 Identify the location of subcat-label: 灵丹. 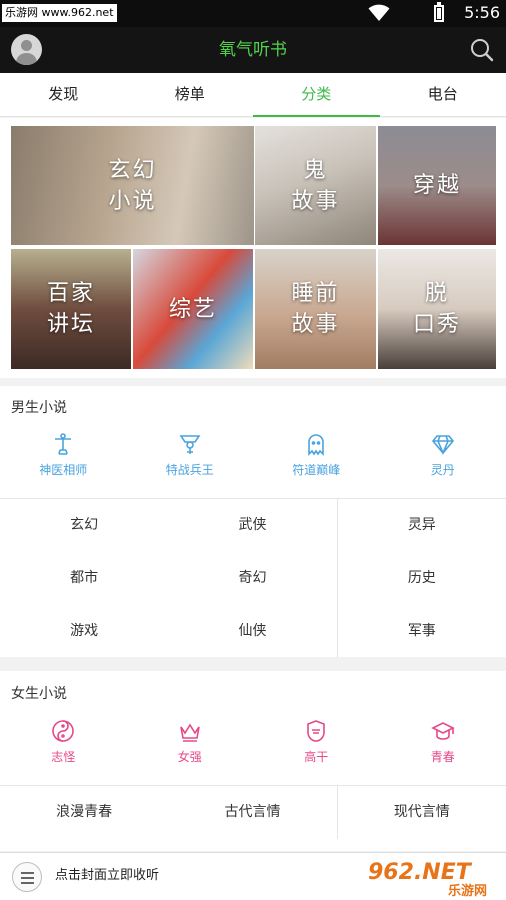
(442, 470).